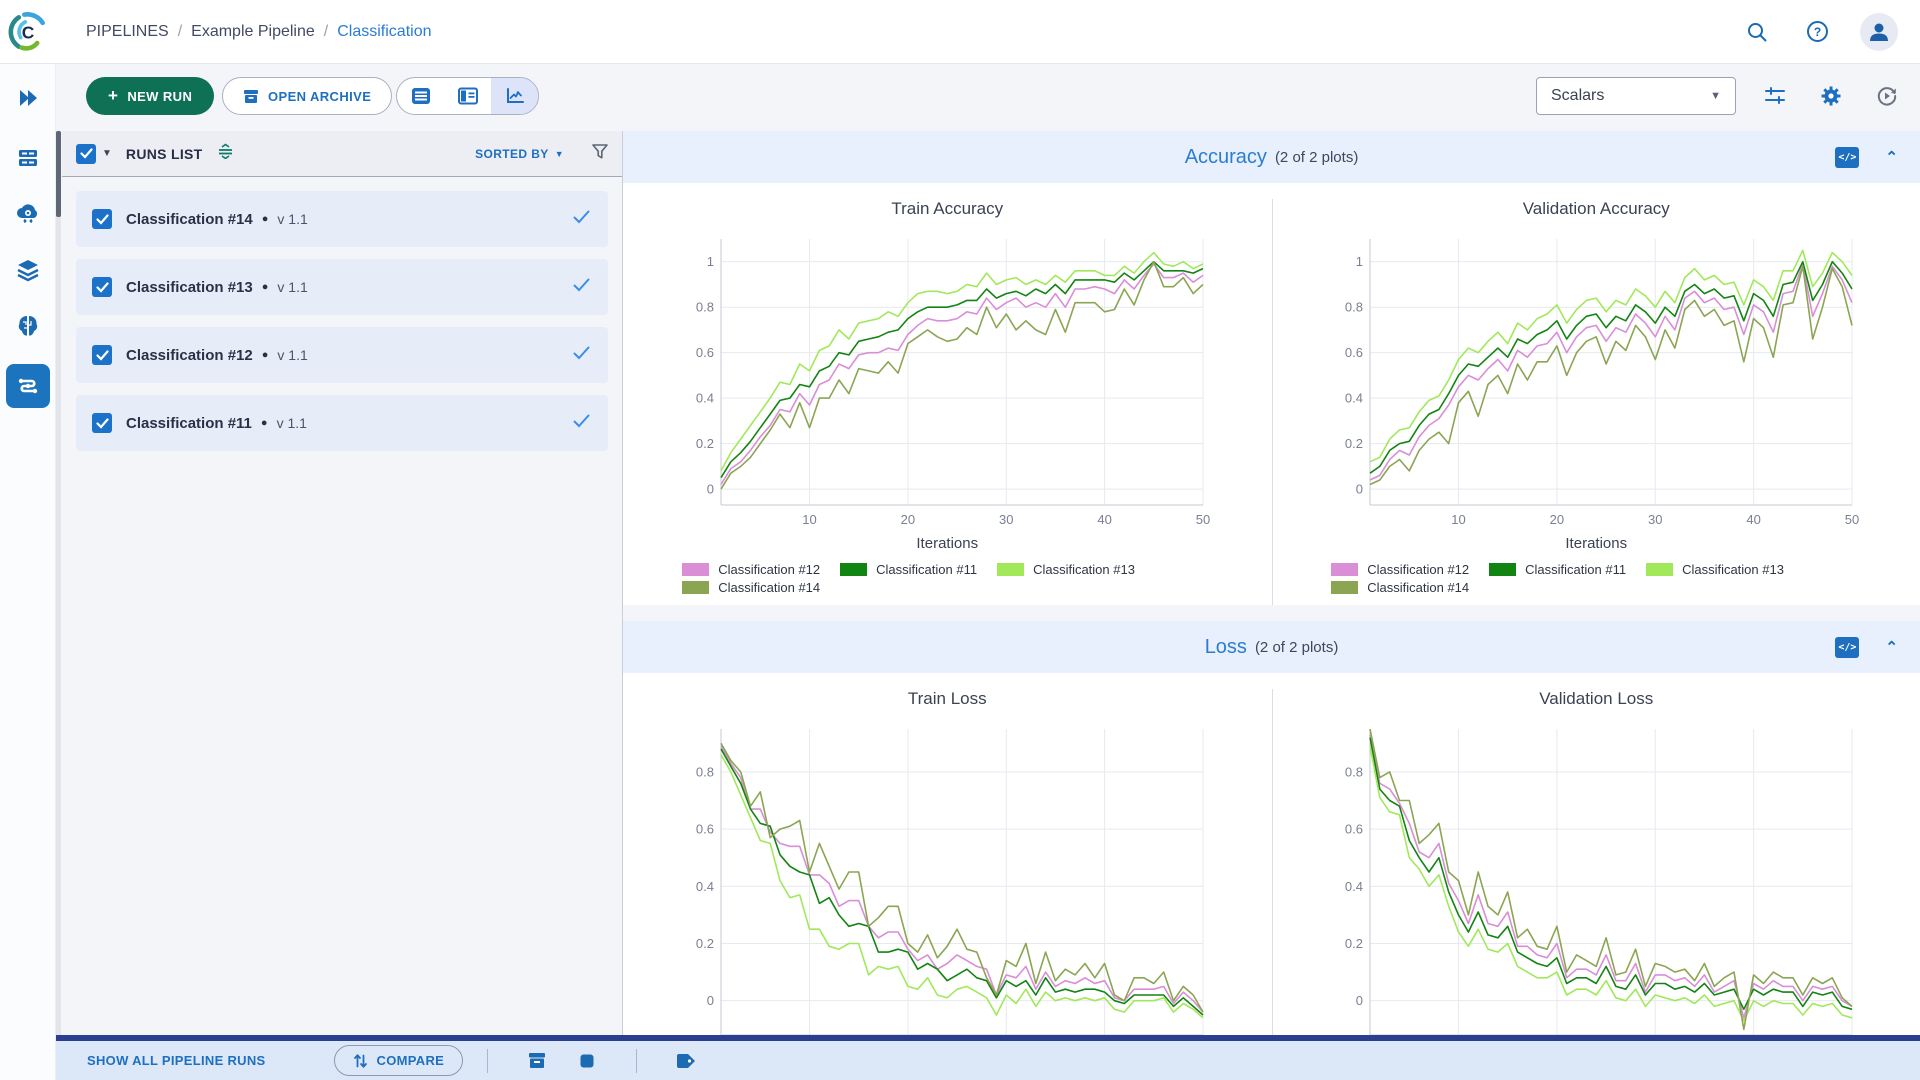 This screenshot has height=1080, width=1920. I want to click on bottom-action-bar: SHOW ALL PIPELINE RUNS COMPARE, so click(988, 1060).